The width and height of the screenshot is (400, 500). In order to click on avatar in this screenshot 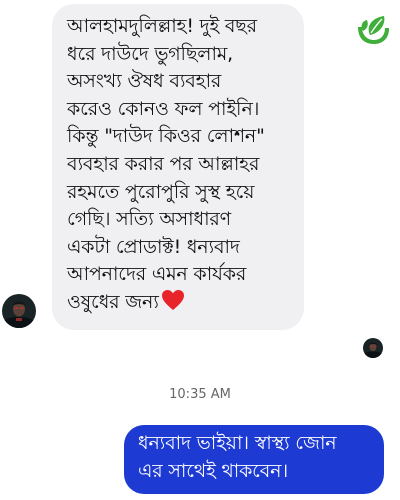, I will do `click(19, 311)`.